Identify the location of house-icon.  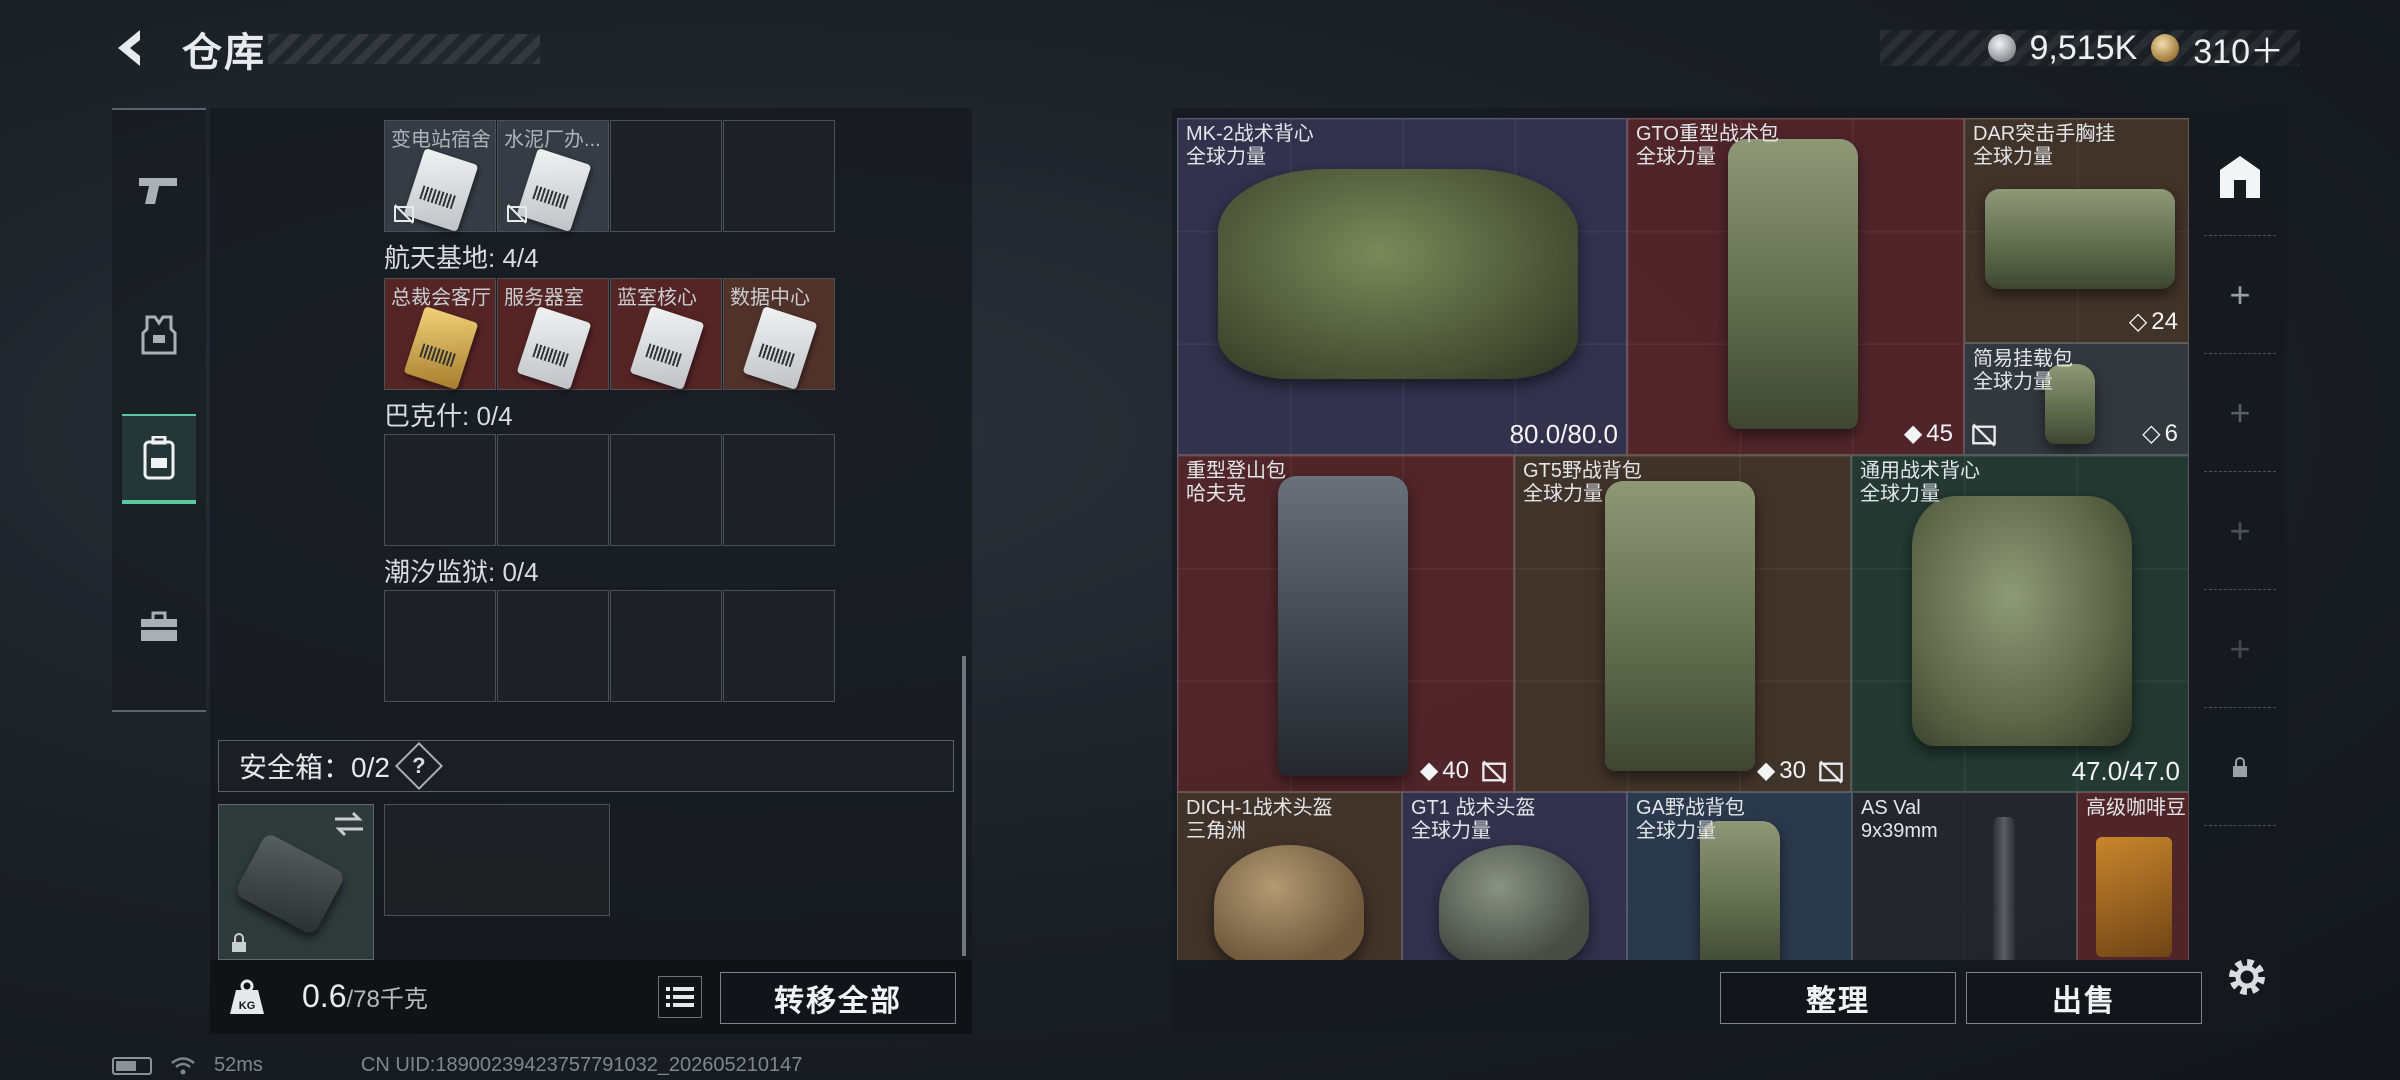
(2240, 176).